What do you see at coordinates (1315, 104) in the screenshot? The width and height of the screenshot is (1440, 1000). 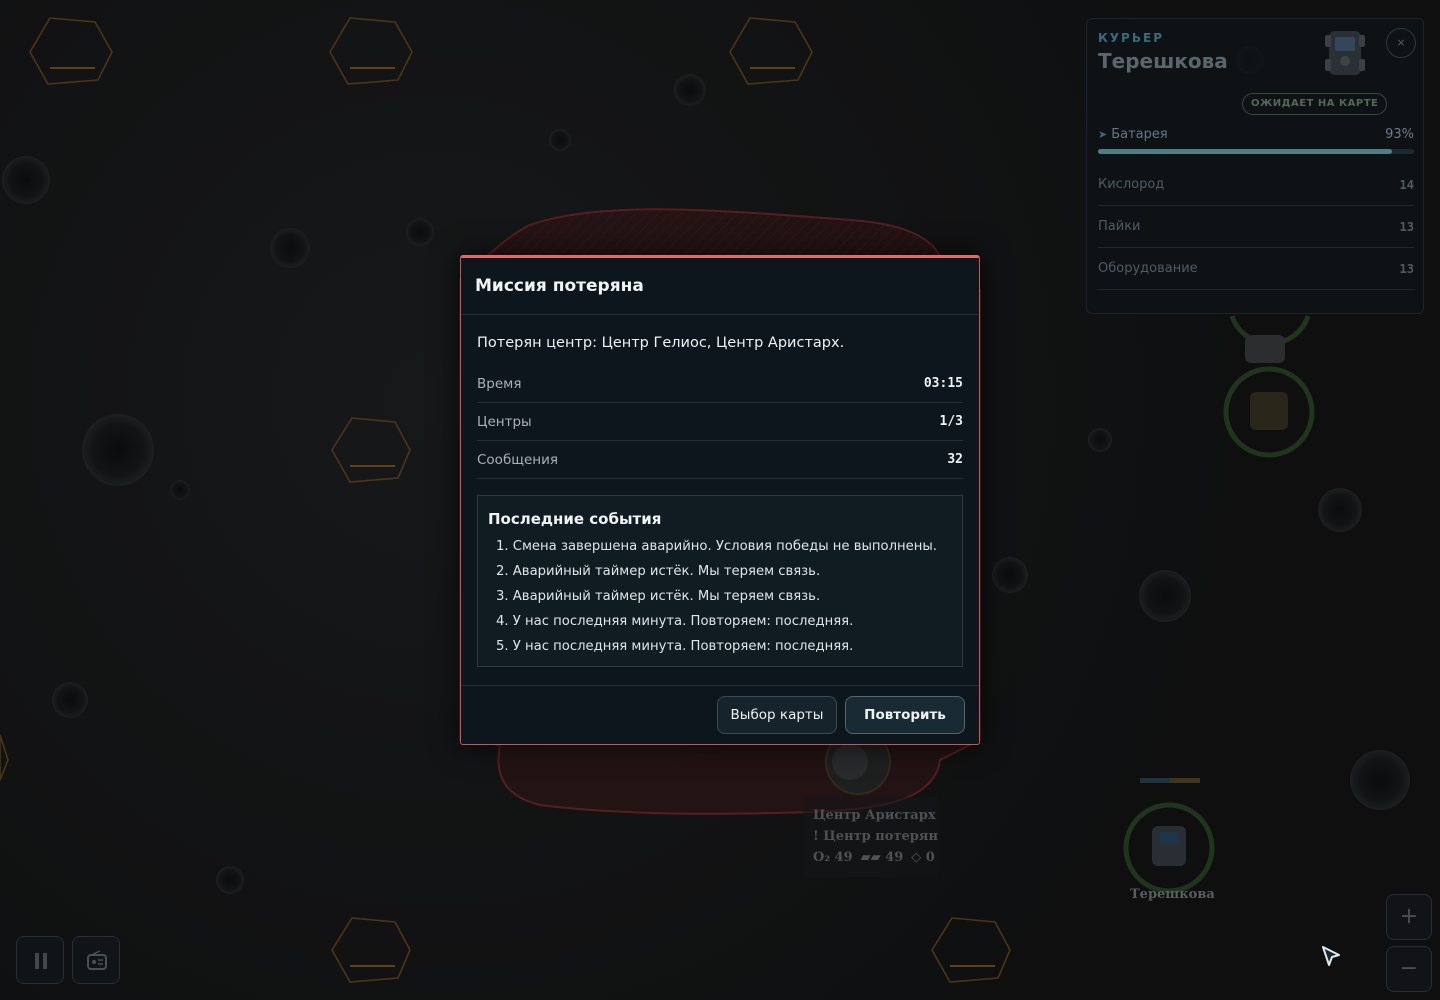 I see `status-badge: ОЖИДАЕТ НА КАРТЕ` at bounding box center [1315, 104].